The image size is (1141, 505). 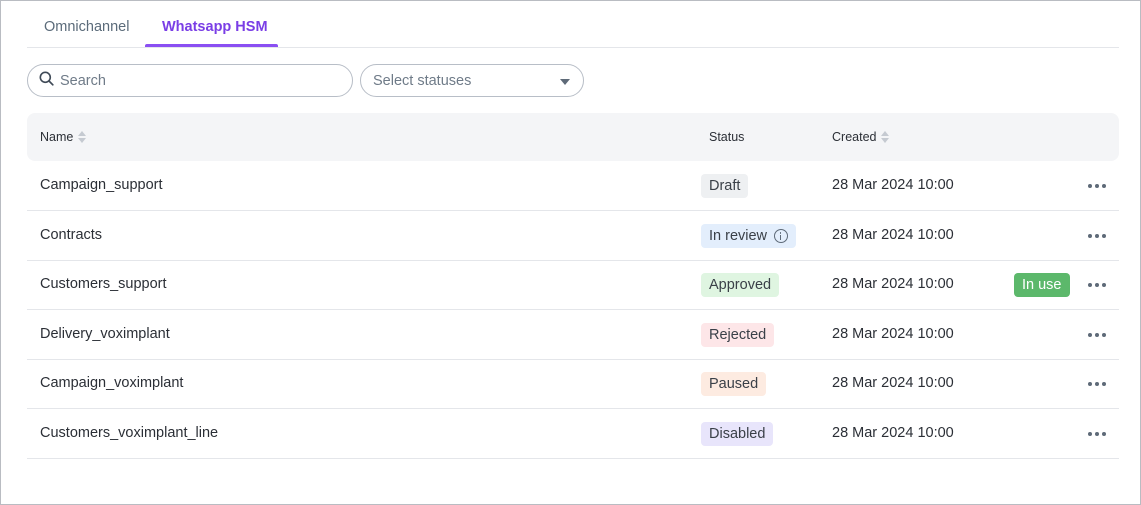 I want to click on status-label: Draft, so click(x=725, y=186).